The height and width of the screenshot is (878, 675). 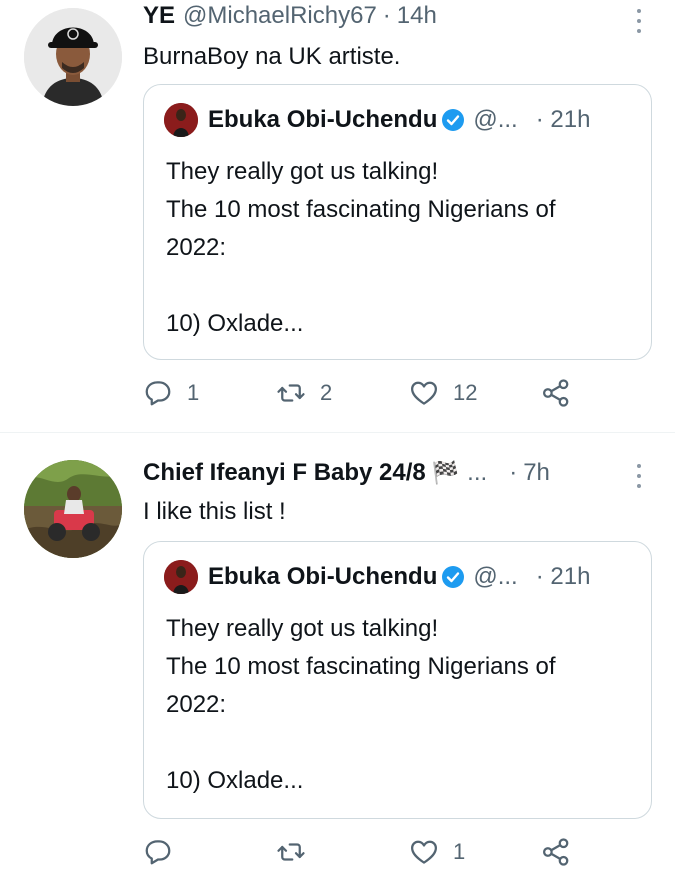 What do you see at coordinates (326, 392) in the screenshot?
I see `retweet-count: 2` at bounding box center [326, 392].